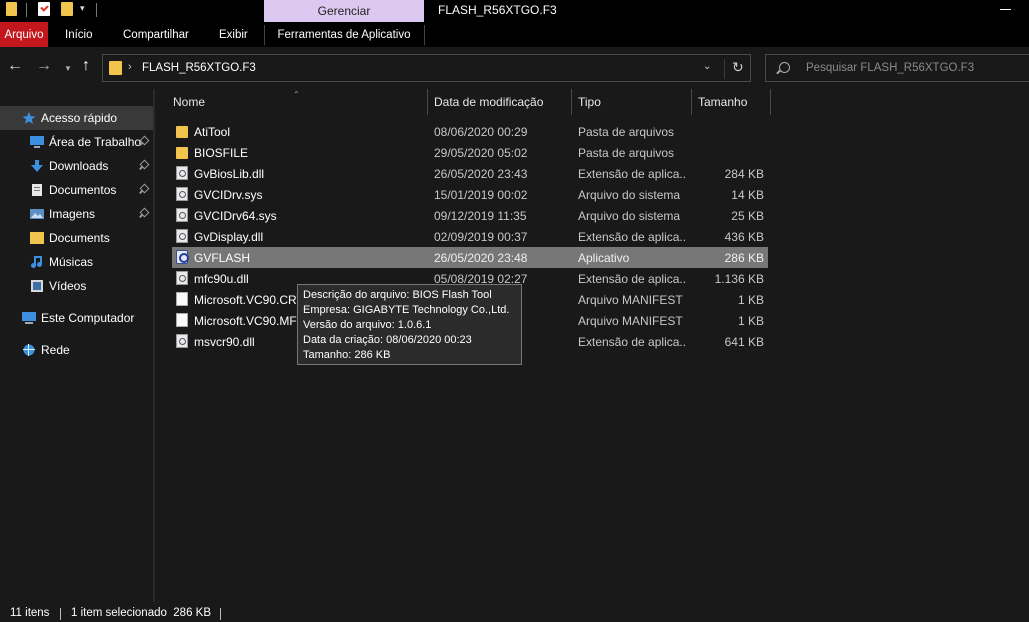 This screenshot has height=622, width=1029. Describe the element at coordinates (36, 262) in the screenshot. I see `music-icon` at that location.